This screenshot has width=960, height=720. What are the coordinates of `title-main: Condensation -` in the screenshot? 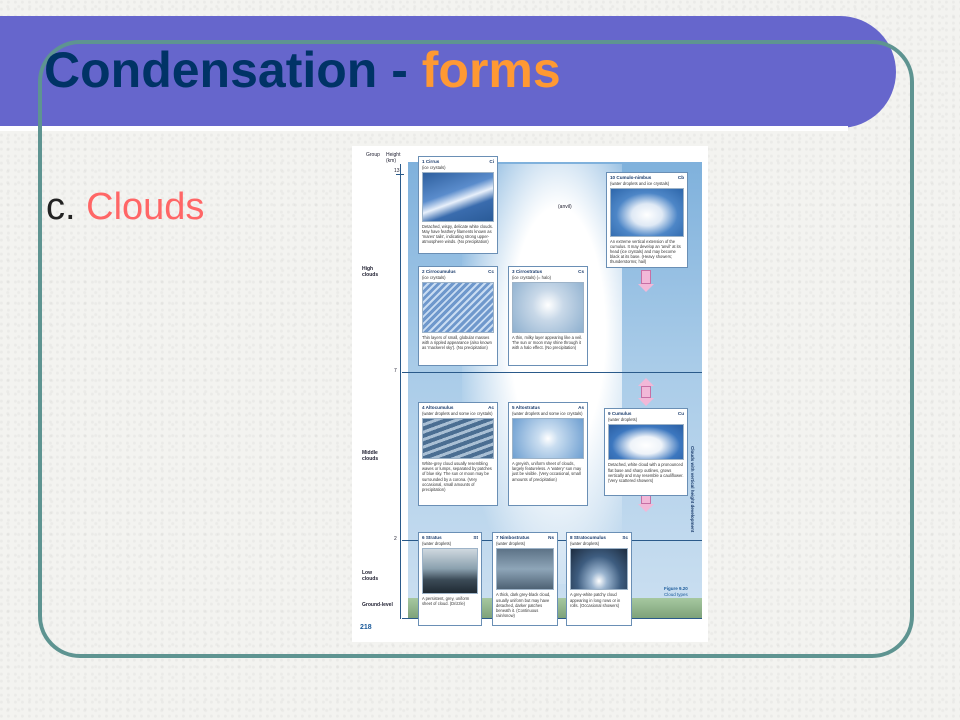 It's located at (233, 70).